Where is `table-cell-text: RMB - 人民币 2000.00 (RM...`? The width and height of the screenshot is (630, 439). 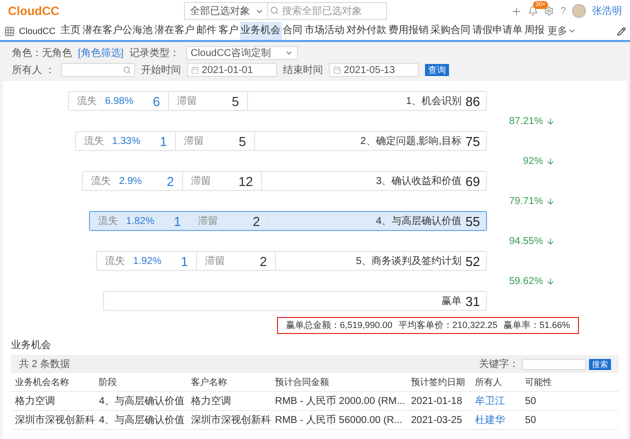
table-cell-text: RMB - 人民币 2000.00 (RM... is located at coordinates (340, 401).